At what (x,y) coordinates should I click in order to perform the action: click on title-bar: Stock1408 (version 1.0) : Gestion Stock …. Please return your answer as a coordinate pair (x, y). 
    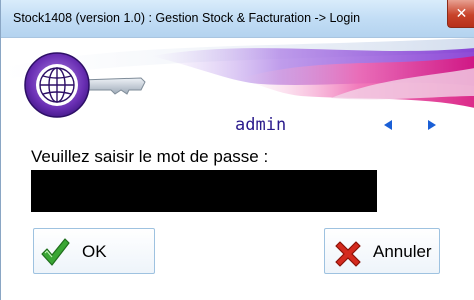
    Looking at the image, I should click on (237, 19).